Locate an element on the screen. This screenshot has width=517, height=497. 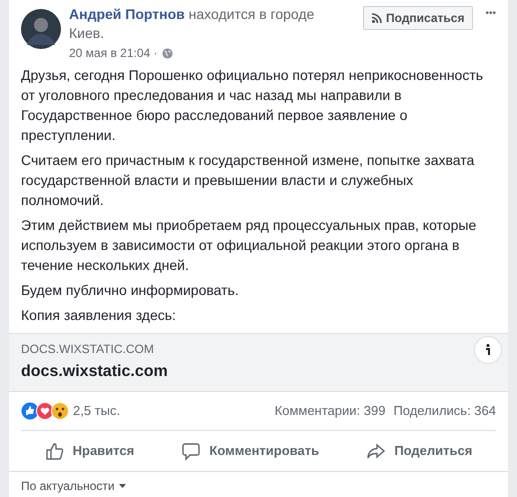
post-text: Этим действием мы приобретаем ряд процессуальных прав, которые используем в зависимости от официальной реакции этого органа в течение нескольких дней. is located at coordinates (249, 245).